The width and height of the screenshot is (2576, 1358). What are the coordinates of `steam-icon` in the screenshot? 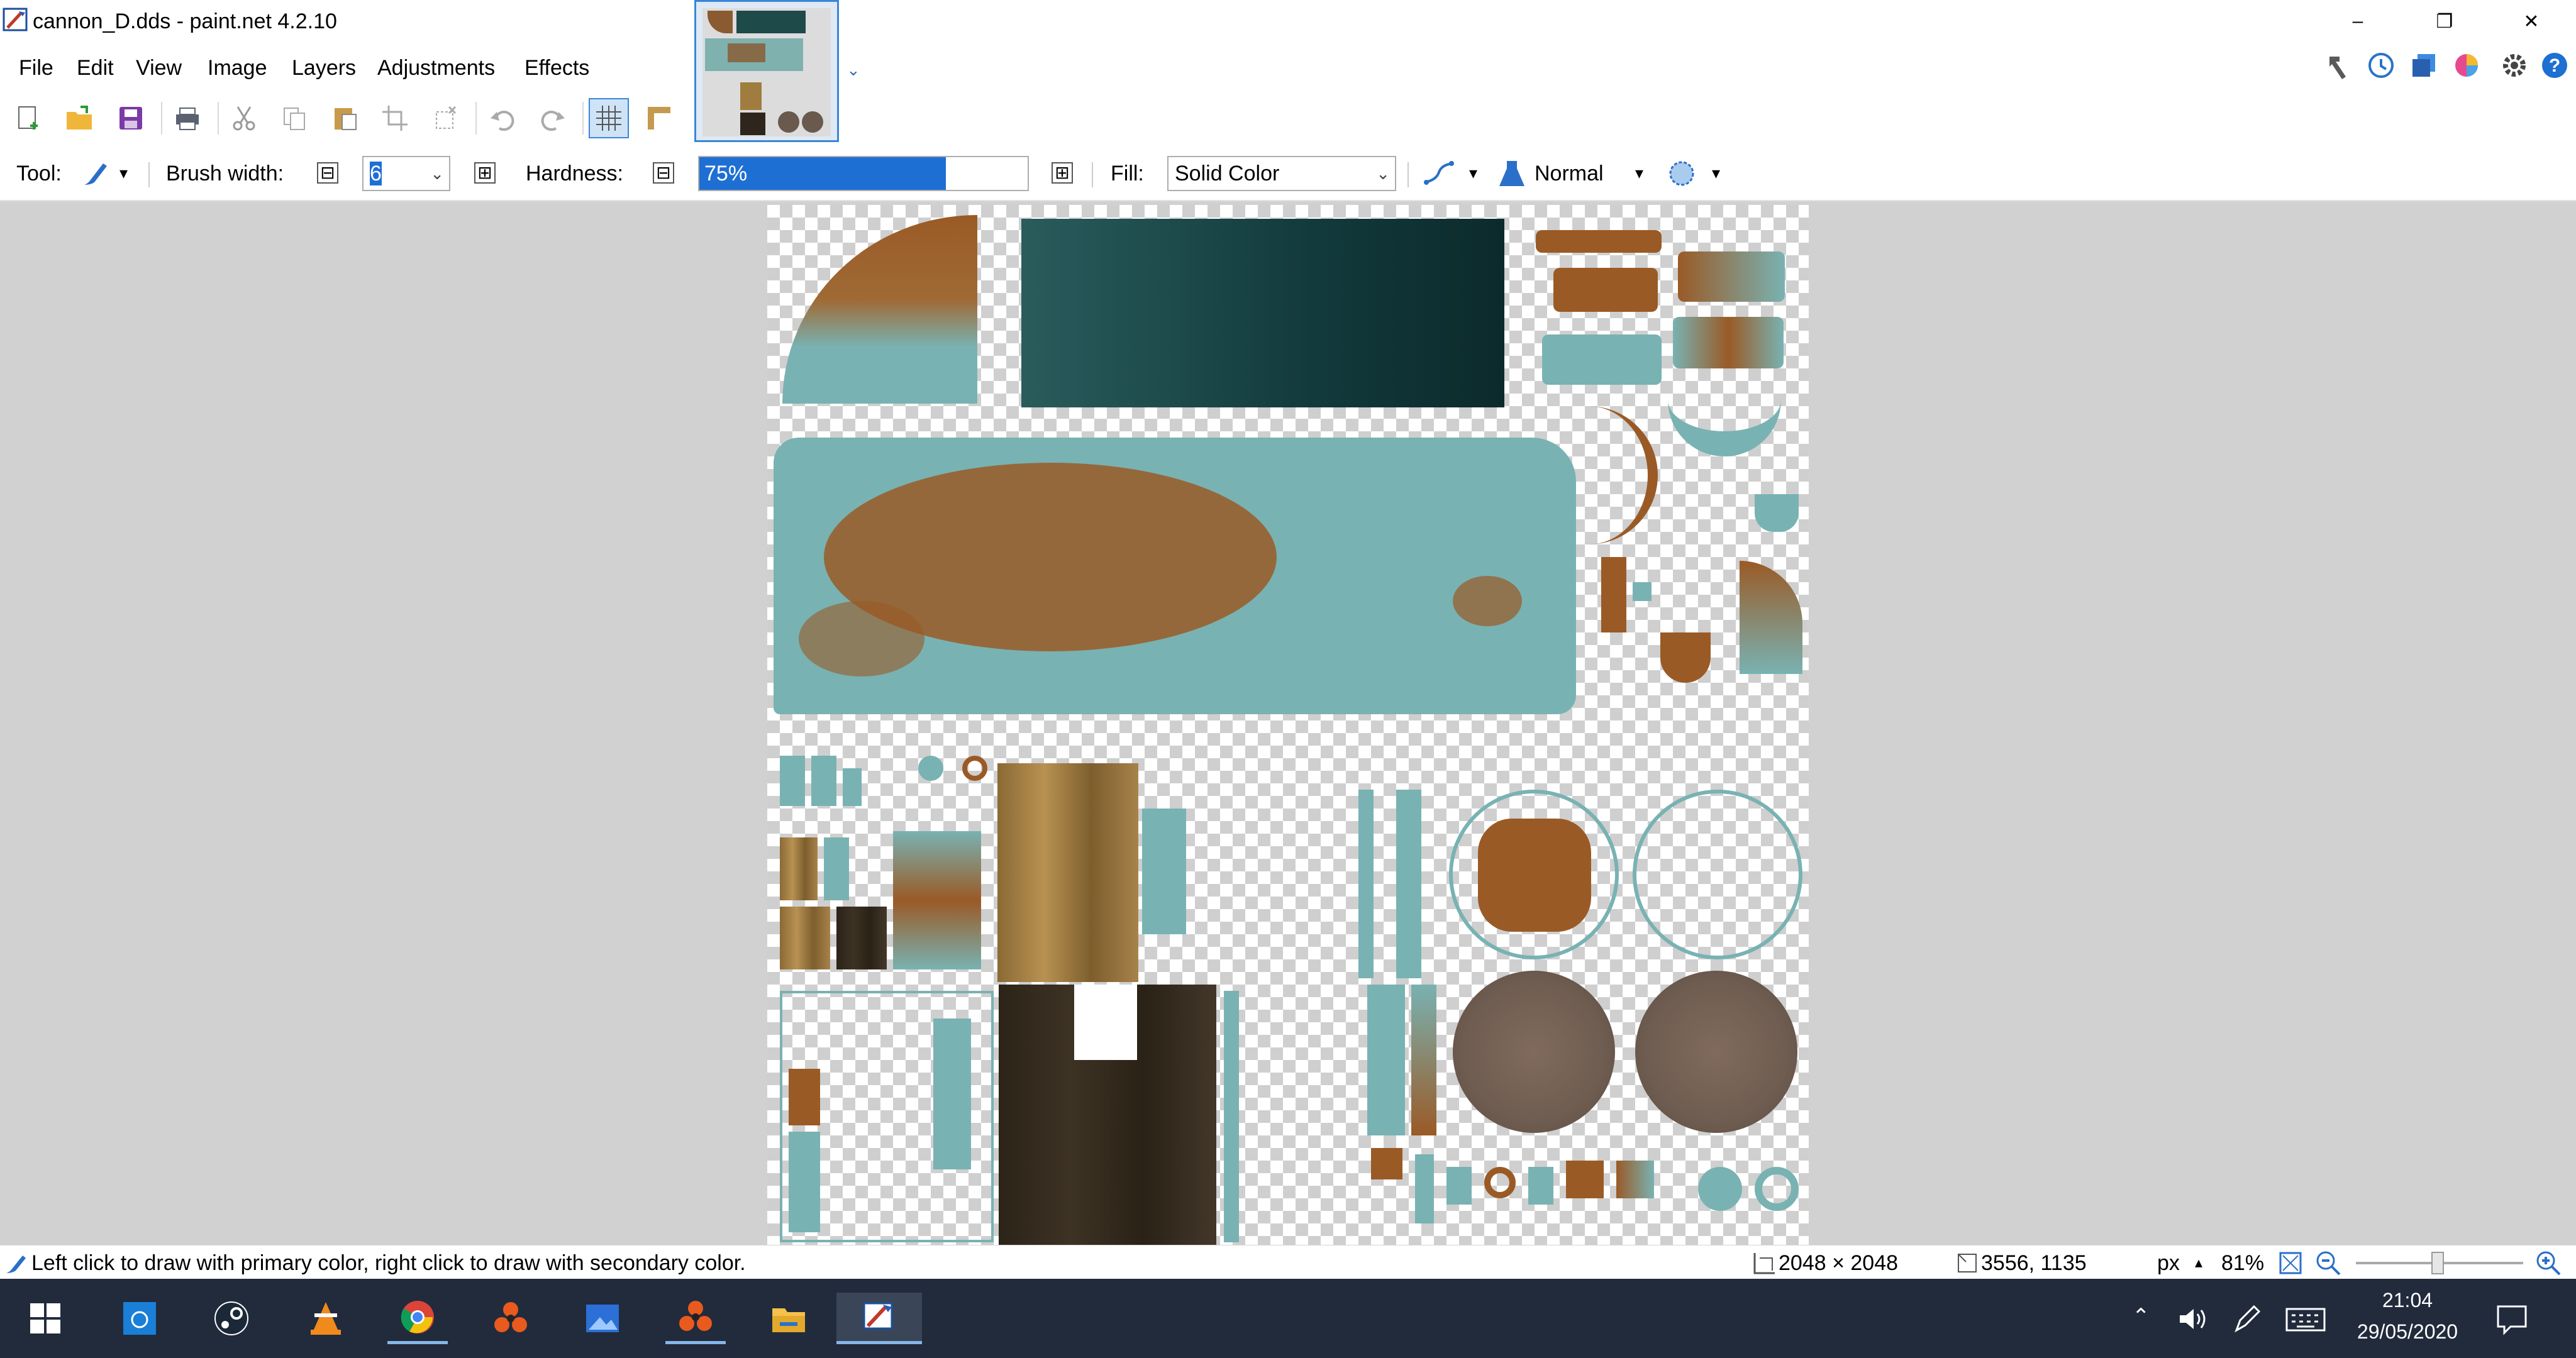 It's located at (231, 1318).